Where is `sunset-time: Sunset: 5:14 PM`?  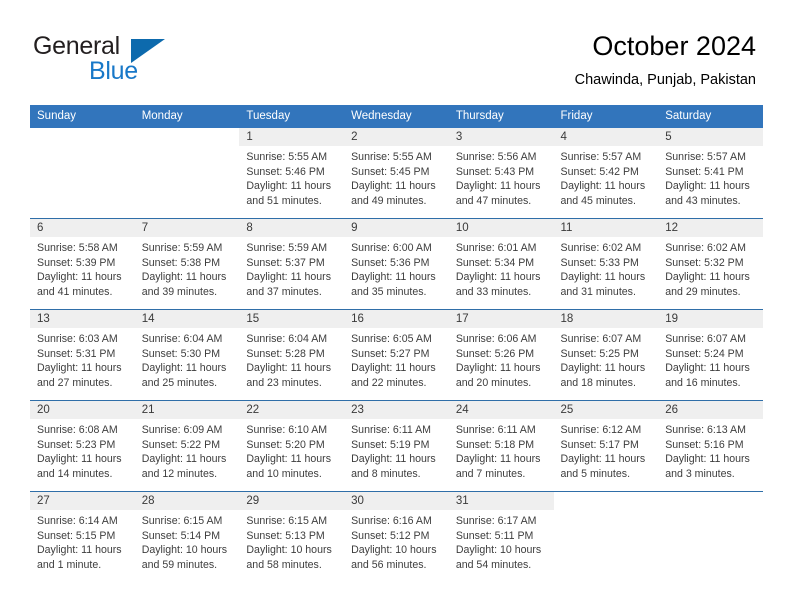
sunset-time: Sunset: 5:14 PM is located at coordinates (181, 535).